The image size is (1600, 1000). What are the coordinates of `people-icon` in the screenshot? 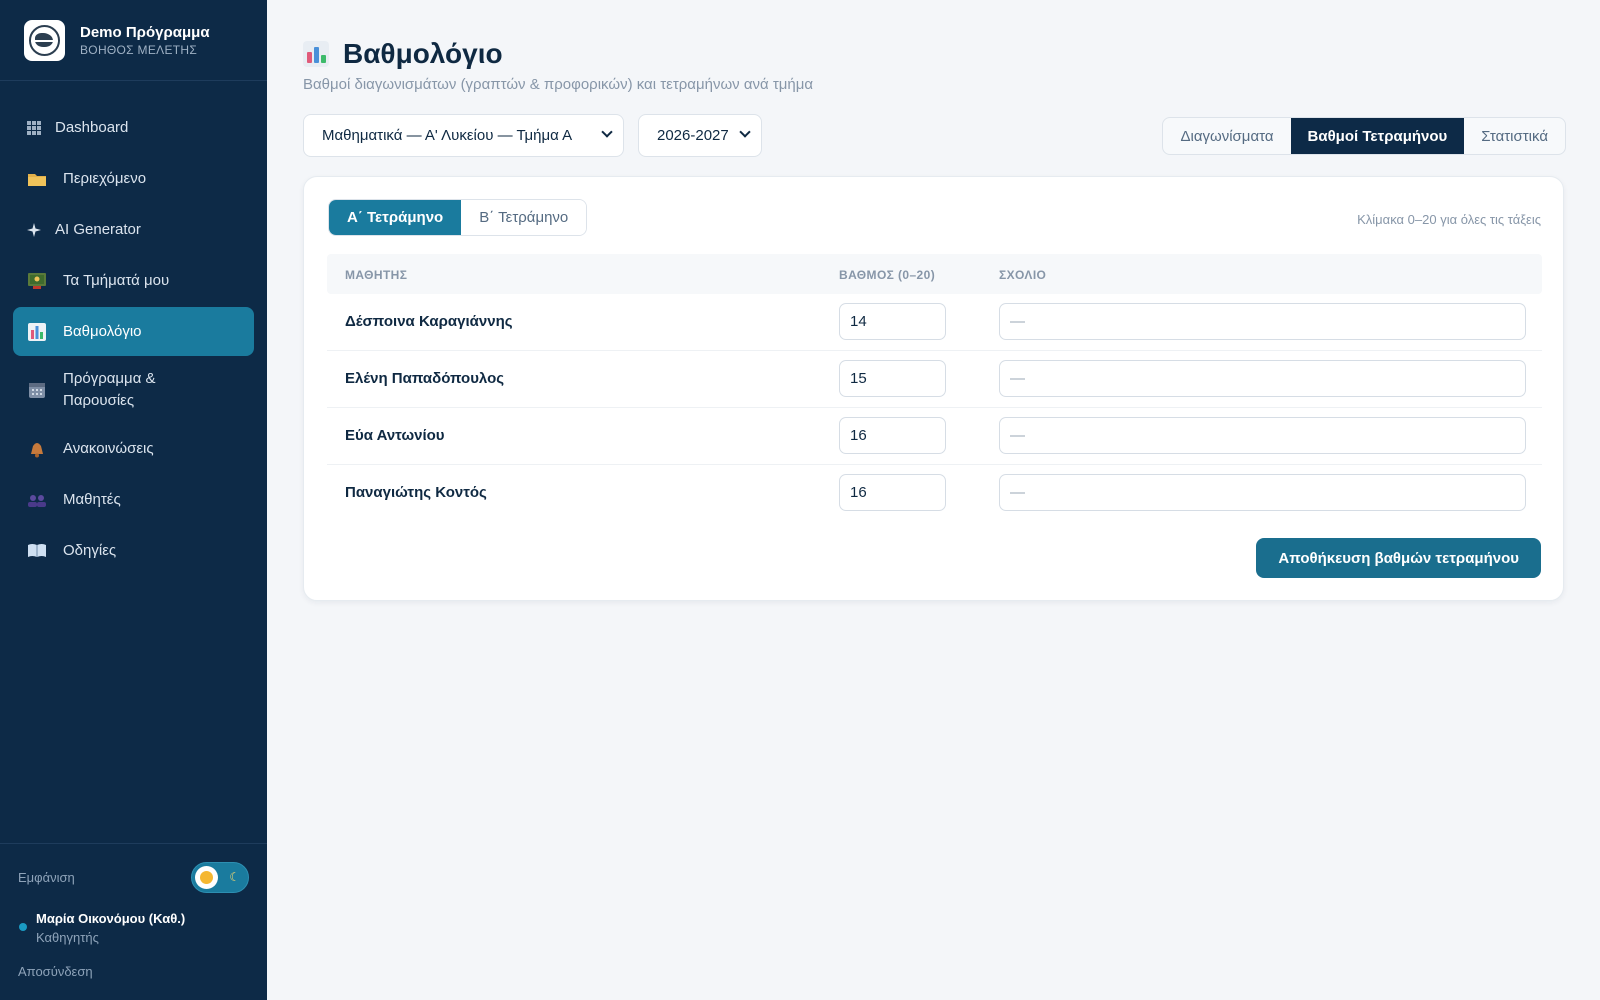 It's located at (37, 500).